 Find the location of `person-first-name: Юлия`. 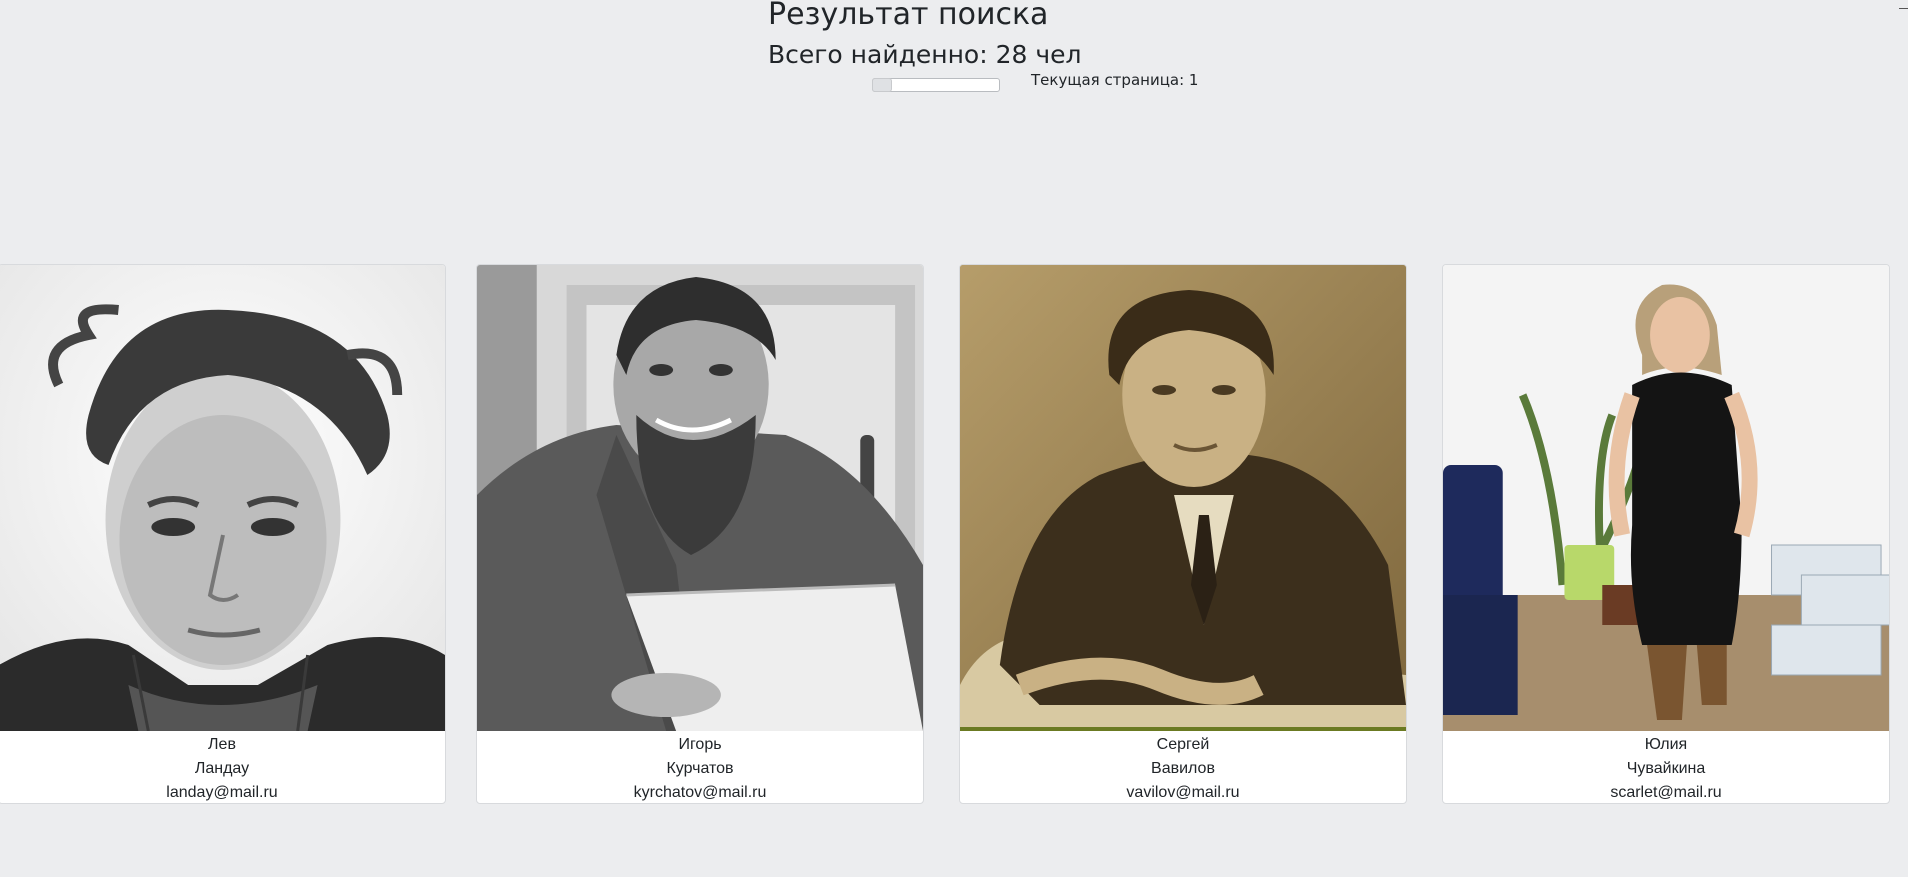

person-first-name: Юлия is located at coordinates (1666, 744).